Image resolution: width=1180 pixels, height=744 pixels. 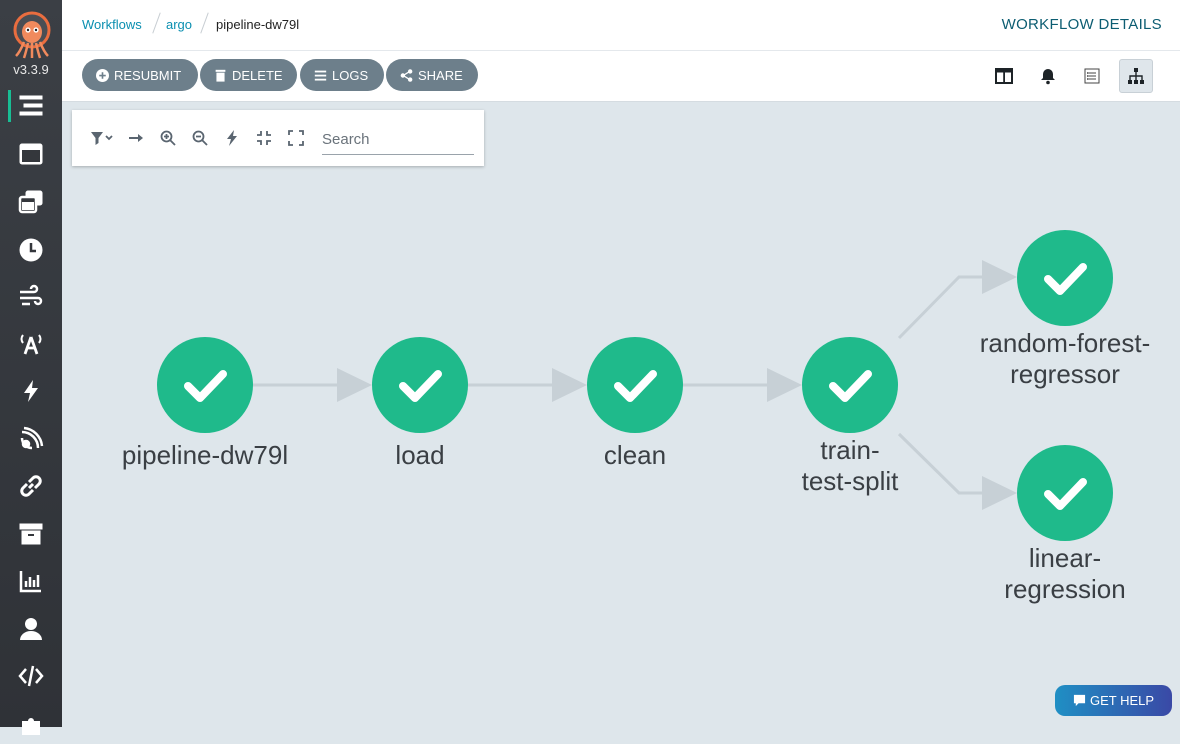 I want to click on delete-button: DELETE, so click(x=248, y=75).